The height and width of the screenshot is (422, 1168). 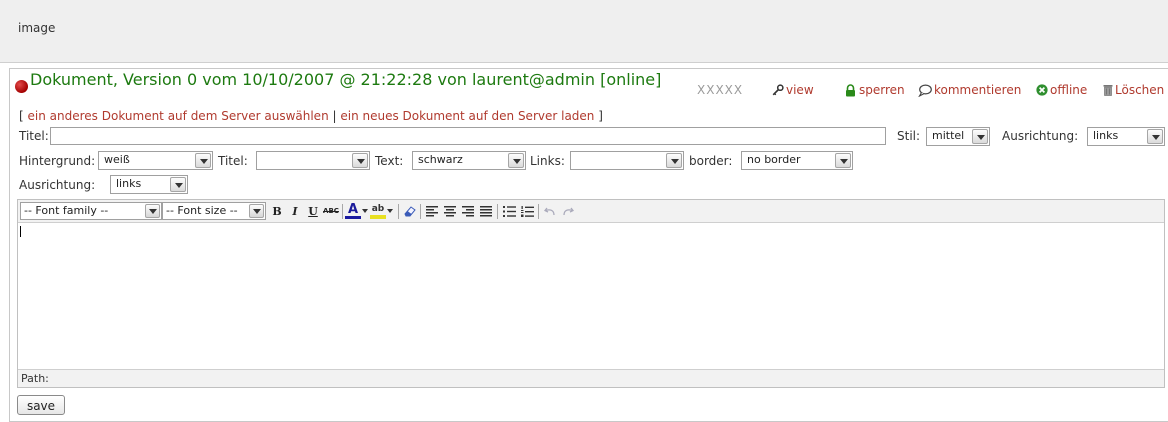 What do you see at coordinates (295, 211) in the screenshot?
I see `italic-button: I` at bounding box center [295, 211].